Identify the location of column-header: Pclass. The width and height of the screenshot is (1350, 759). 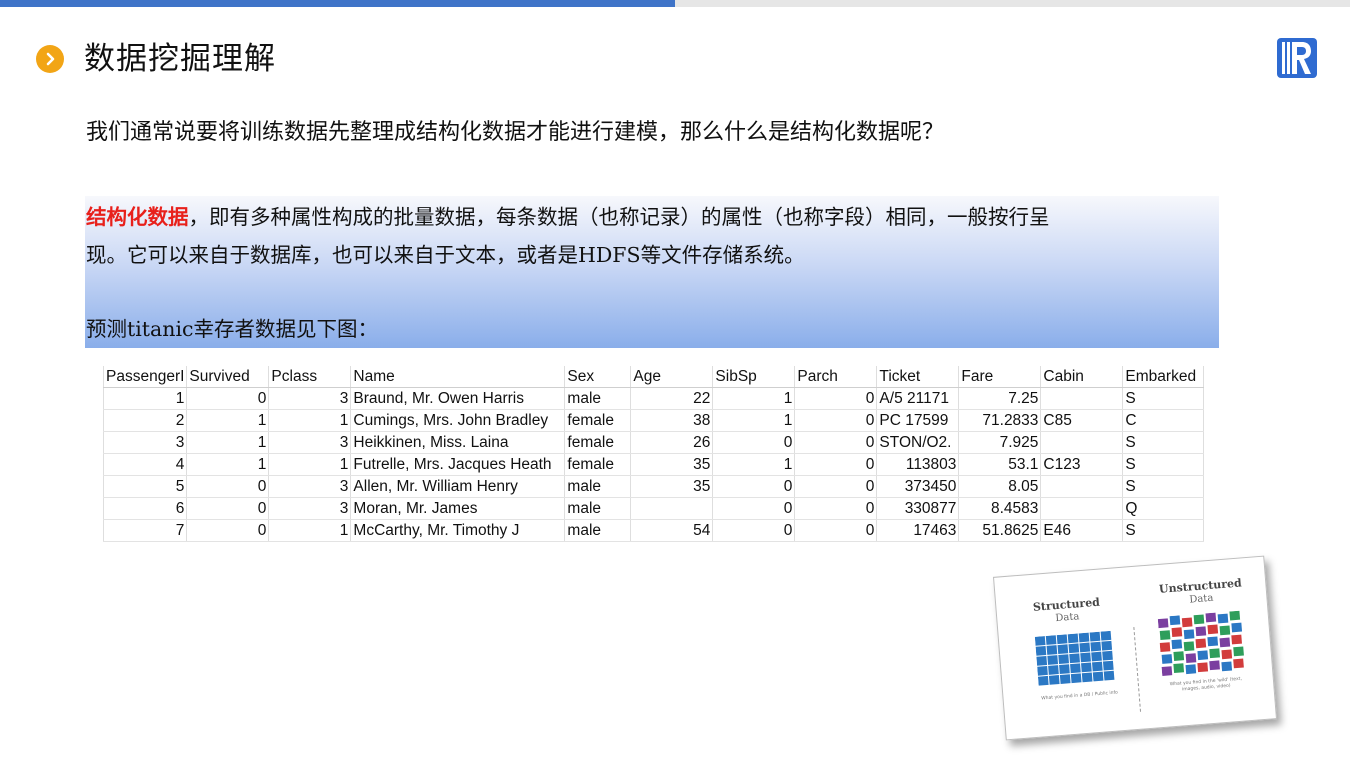
(310, 377).